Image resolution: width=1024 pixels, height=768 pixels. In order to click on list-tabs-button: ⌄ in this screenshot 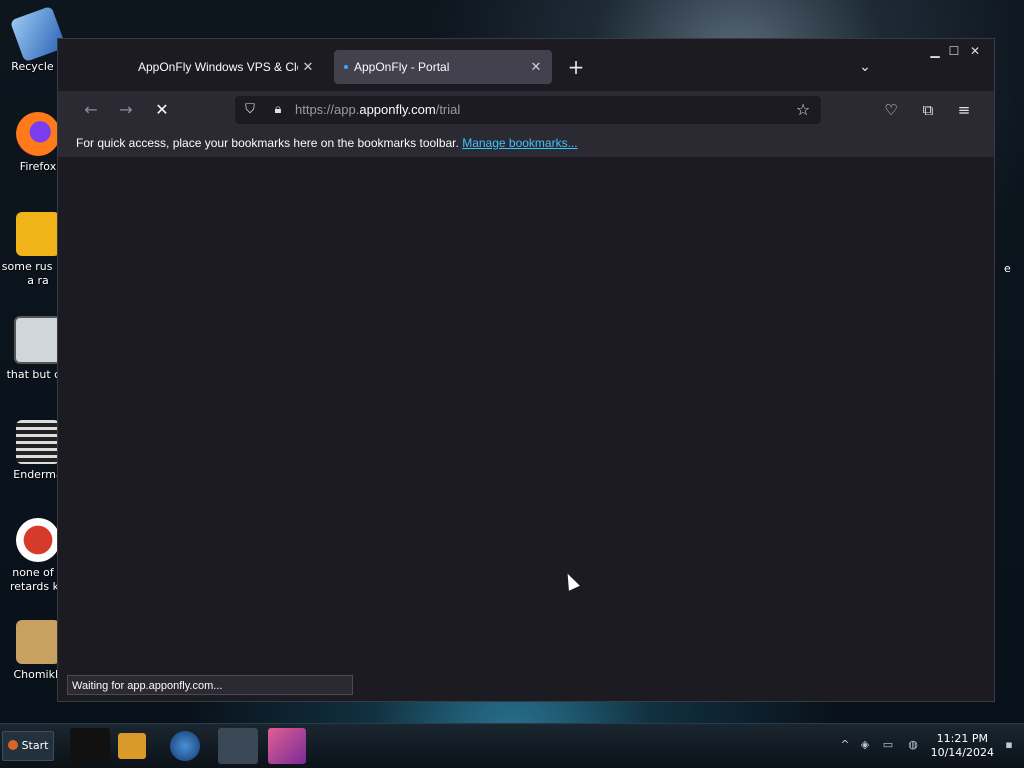, I will do `click(865, 67)`.